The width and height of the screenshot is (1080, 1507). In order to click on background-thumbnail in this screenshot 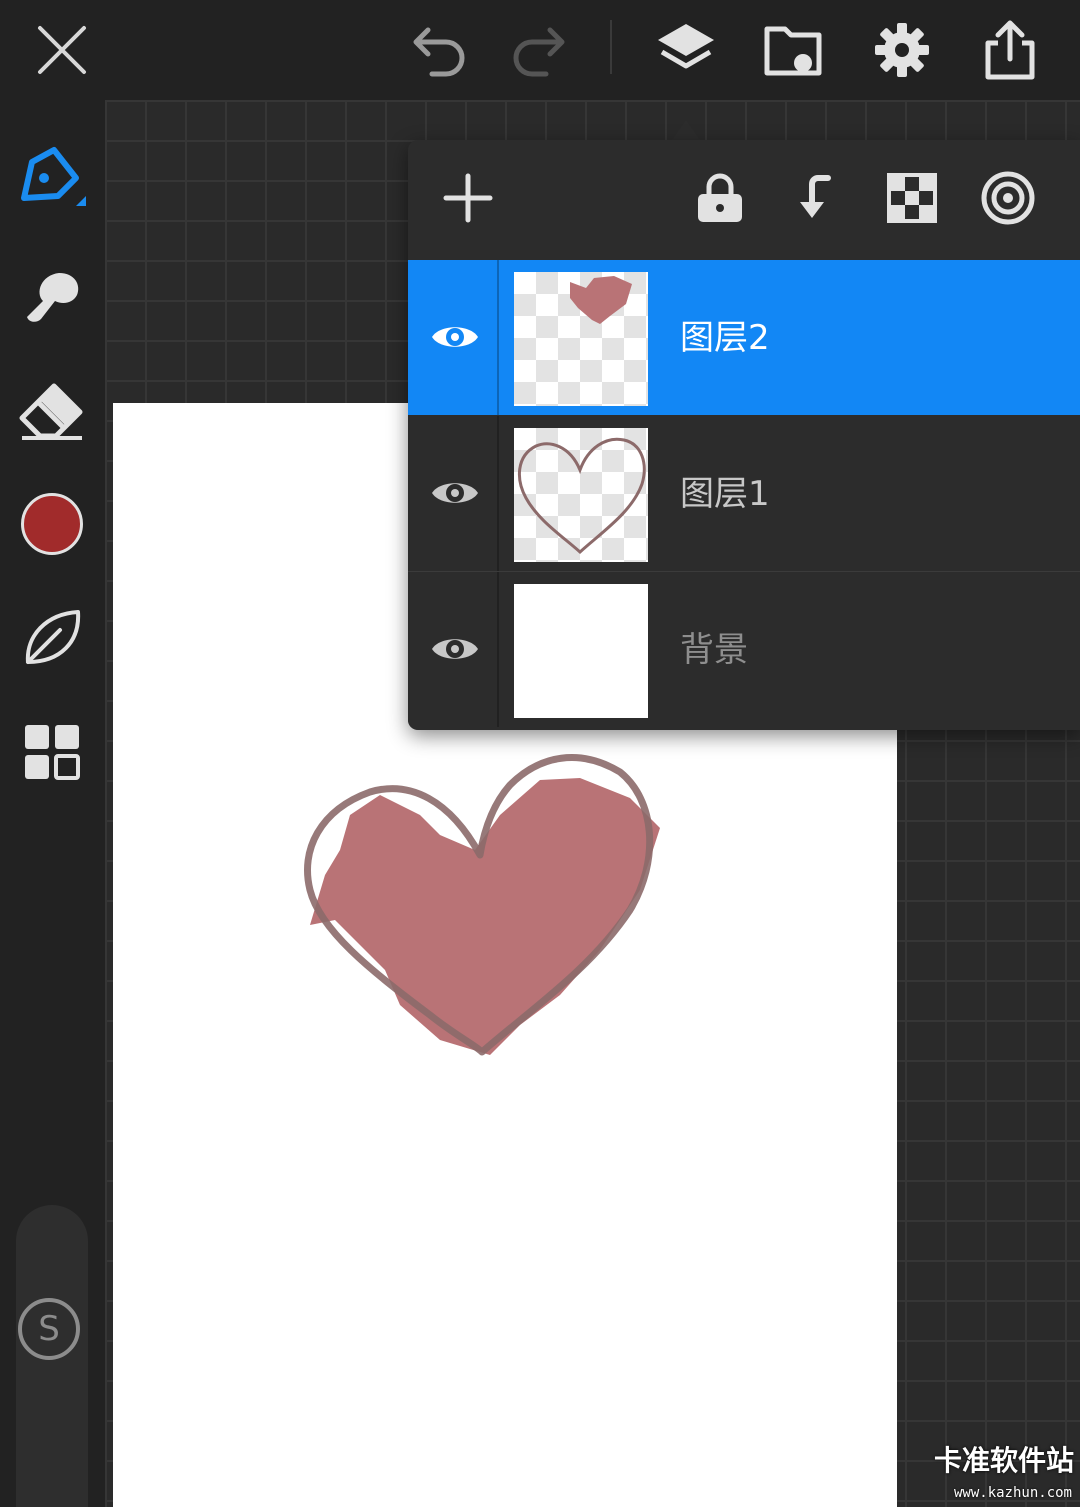, I will do `click(581, 651)`.